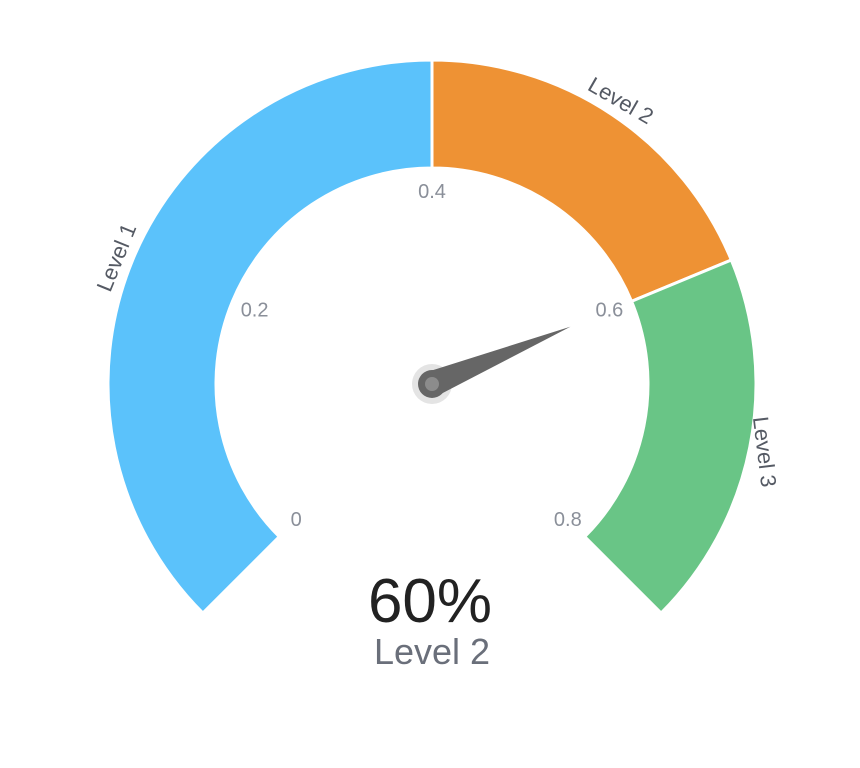  I want to click on tick-label: 0.4, so click(432, 192).